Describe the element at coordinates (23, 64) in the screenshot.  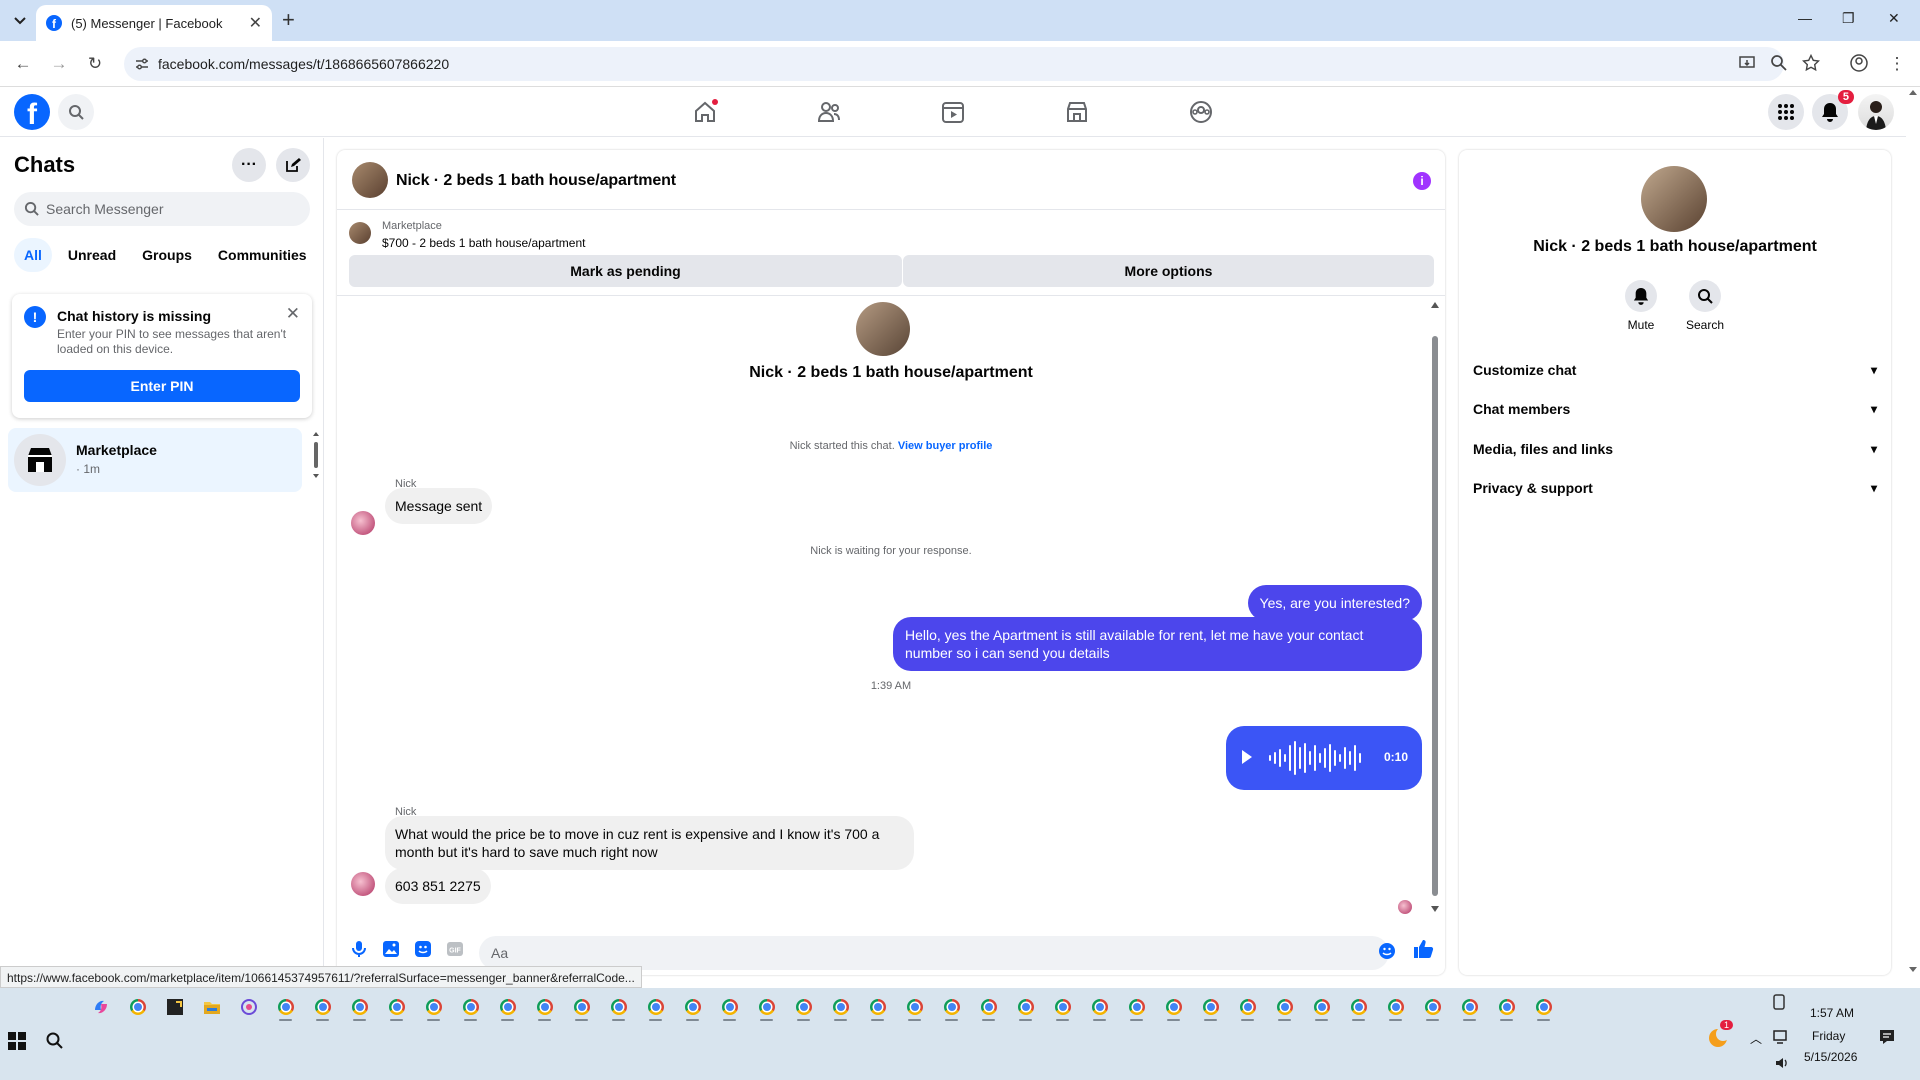
I see `back-button: ←` at that location.